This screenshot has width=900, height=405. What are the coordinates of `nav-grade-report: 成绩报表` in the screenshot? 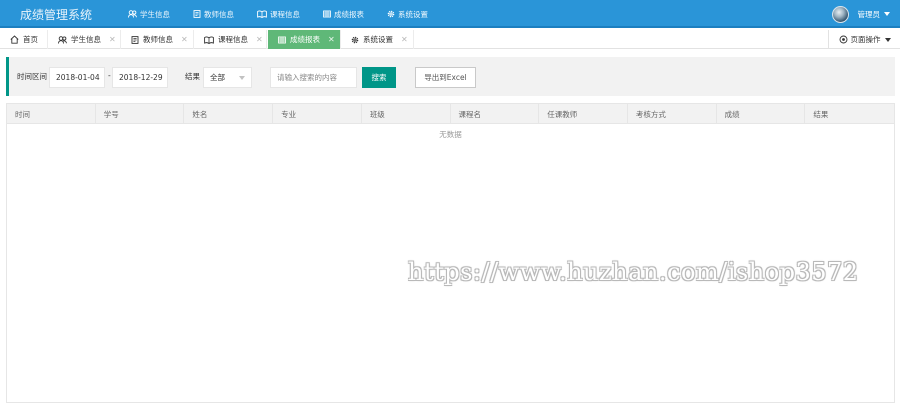 It's located at (343, 14).